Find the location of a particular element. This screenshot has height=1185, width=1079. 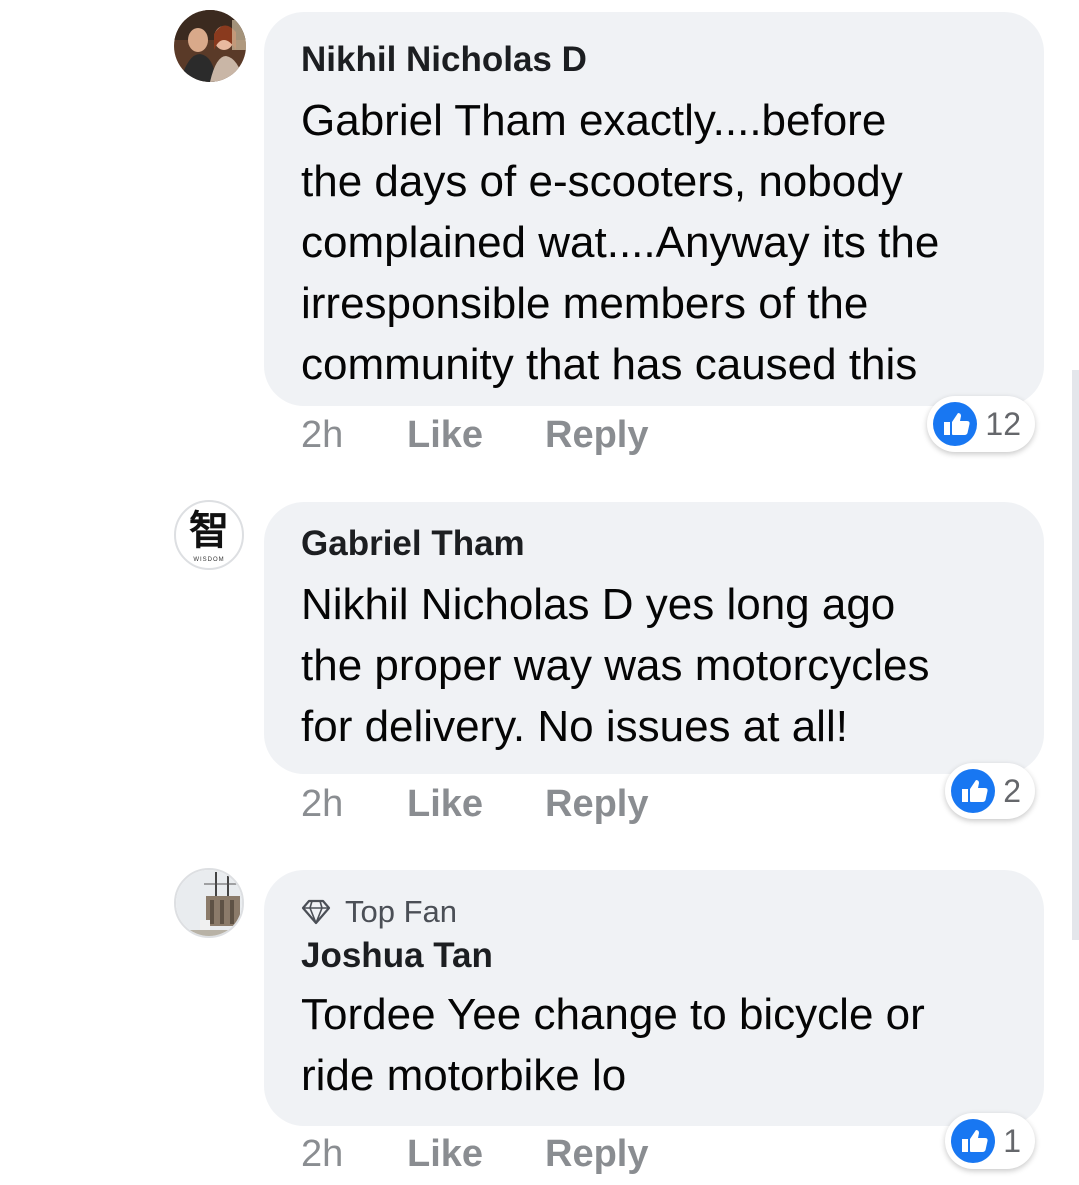

reaction-count-pill: 1 is located at coordinates (990, 1141).